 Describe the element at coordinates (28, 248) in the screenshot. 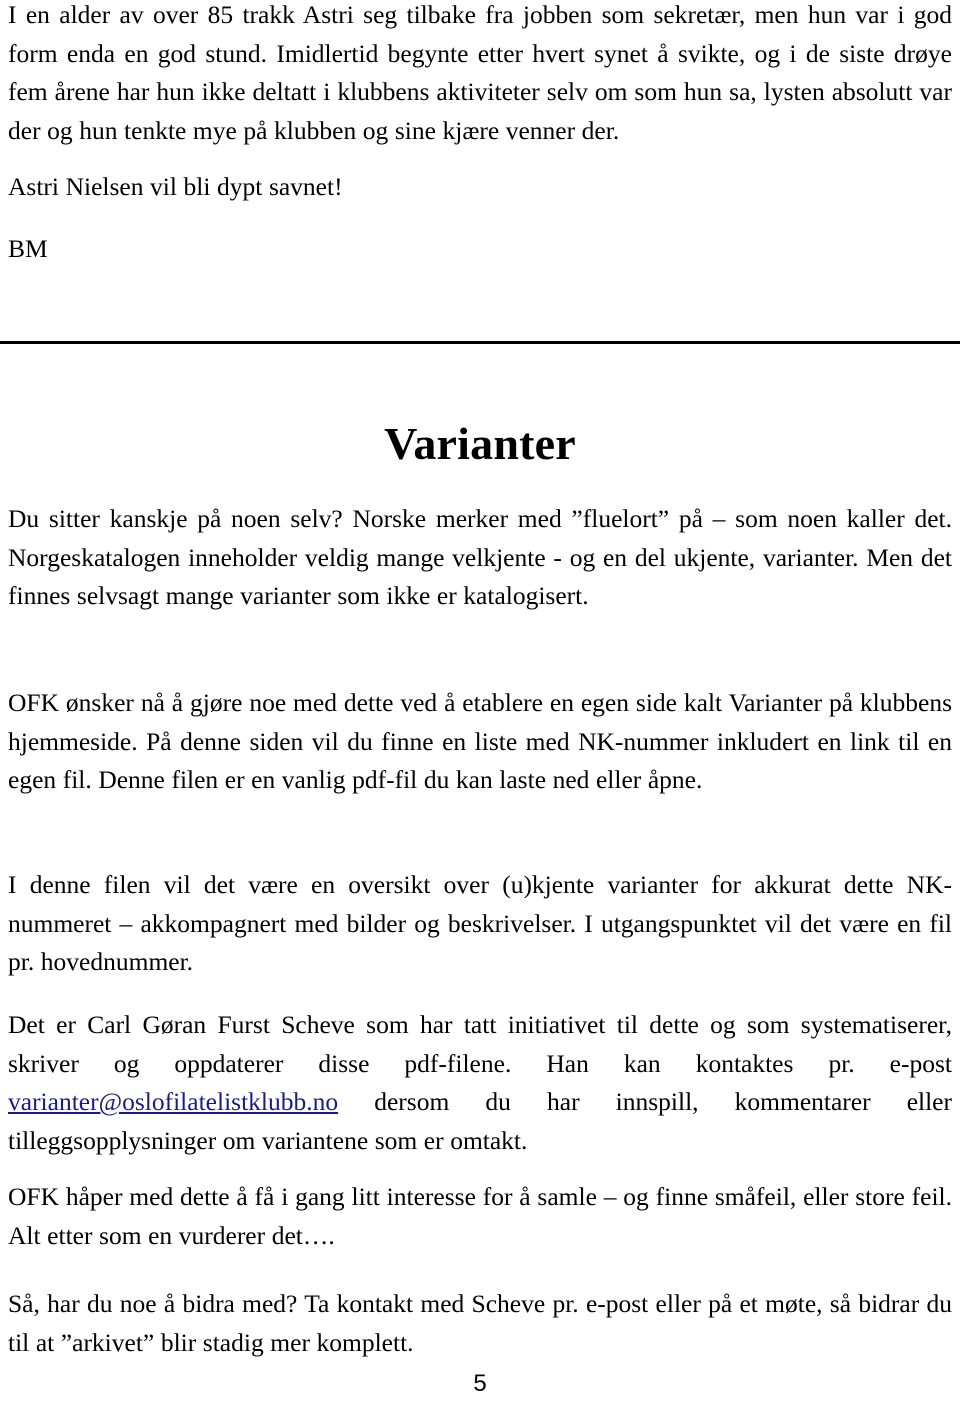

I see `obituary-signature-initials: BM` at that location.